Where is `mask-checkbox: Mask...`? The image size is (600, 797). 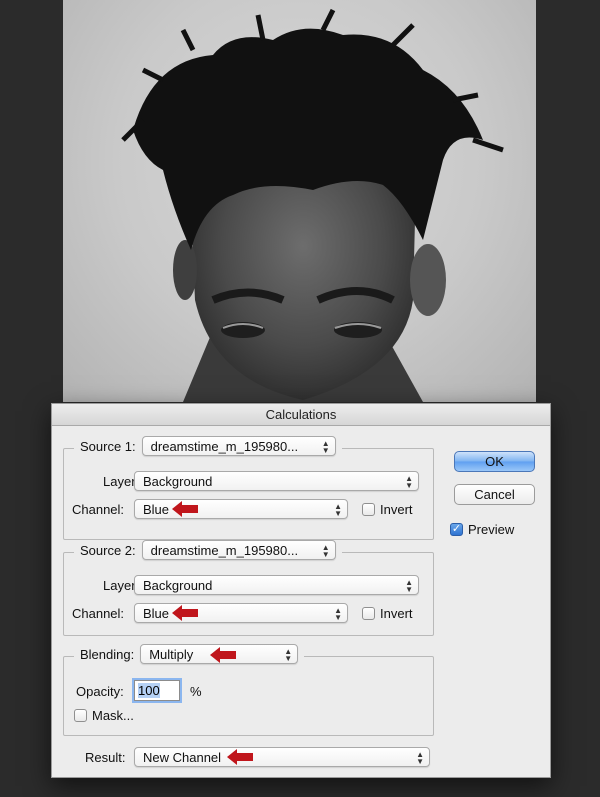
mask-checkbox: Mask... is located at coordinates (104, 715).